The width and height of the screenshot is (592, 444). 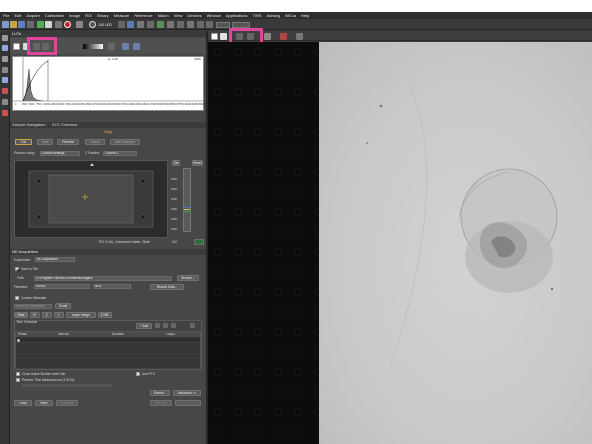 I want to click on advanced-button: Advanced >>, so click(x=187, y=393).